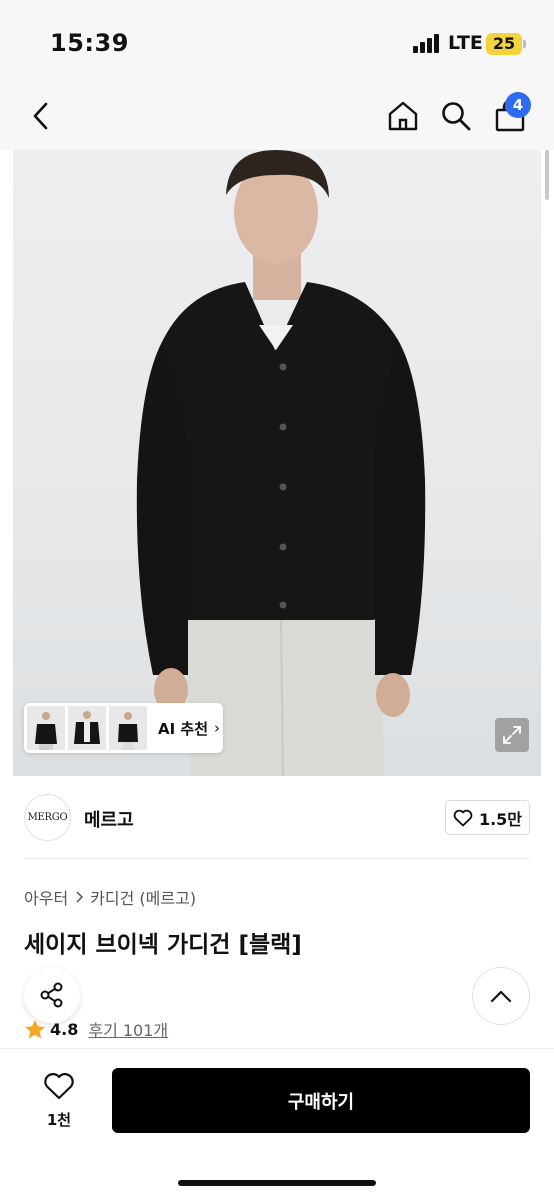 Image resolution: width=554 pixels, height=1200 pixels. I want to click on star-icon, so click(35, 1028).